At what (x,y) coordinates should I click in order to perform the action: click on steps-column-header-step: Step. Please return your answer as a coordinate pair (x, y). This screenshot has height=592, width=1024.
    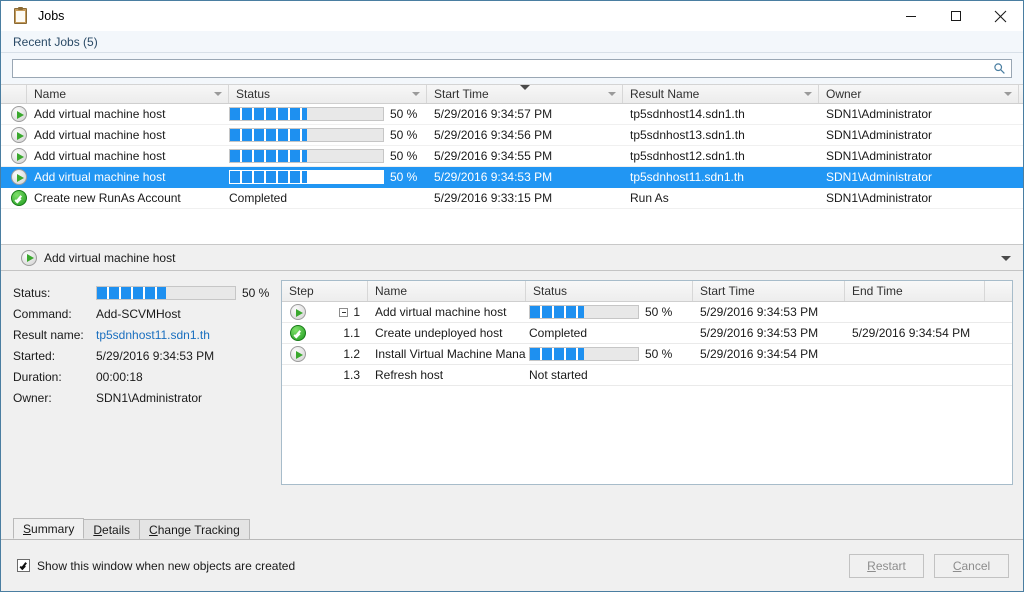
    Looking at the image, I should click on (325, 291).